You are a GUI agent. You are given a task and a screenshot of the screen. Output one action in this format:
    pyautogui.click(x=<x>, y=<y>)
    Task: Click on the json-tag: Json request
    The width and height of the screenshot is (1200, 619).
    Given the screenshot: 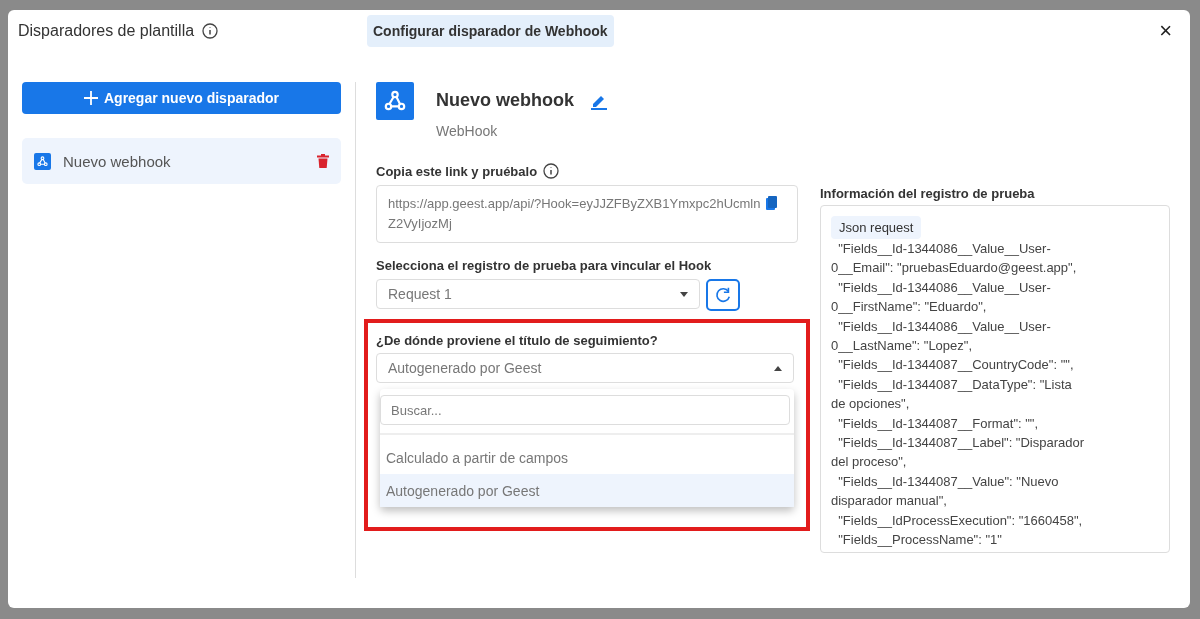 What is the action you would take?
    pyautogui.click(x=876, y=227)
    